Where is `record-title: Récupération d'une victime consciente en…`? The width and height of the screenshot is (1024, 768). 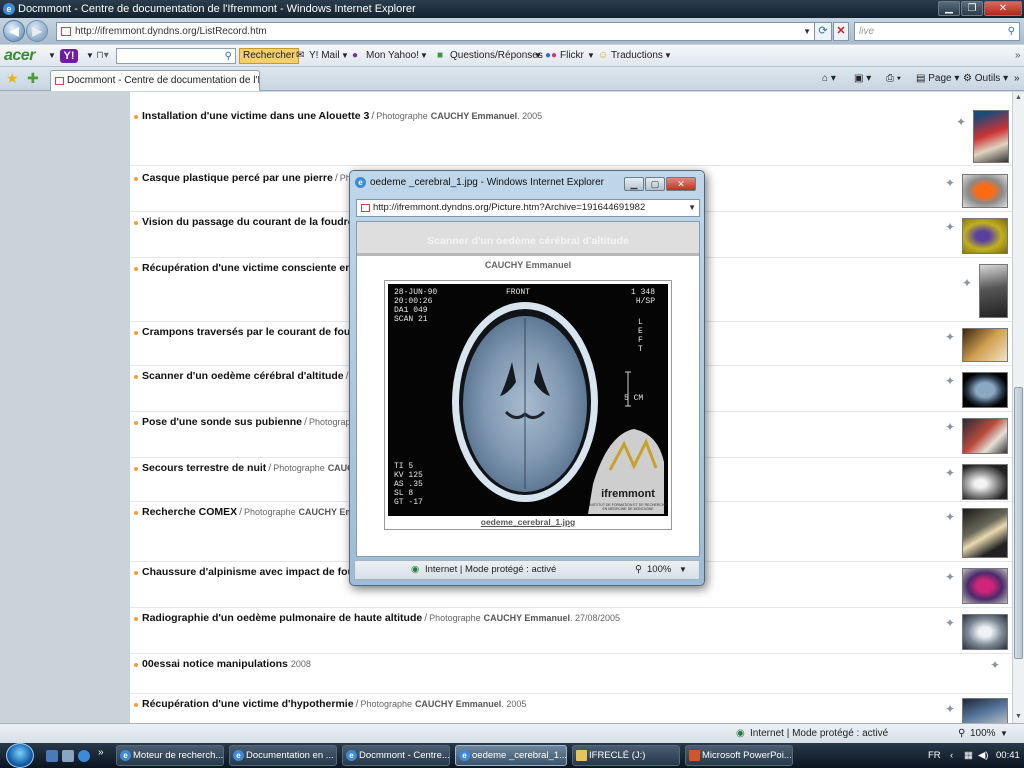 record-title: Récupération d'une victime consciente en… is located at coordinates (253, 268).